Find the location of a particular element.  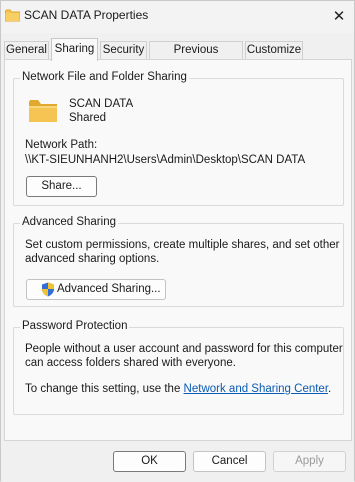

tab-previous-versions: Previous Versions is located at coordinates (196, 57).